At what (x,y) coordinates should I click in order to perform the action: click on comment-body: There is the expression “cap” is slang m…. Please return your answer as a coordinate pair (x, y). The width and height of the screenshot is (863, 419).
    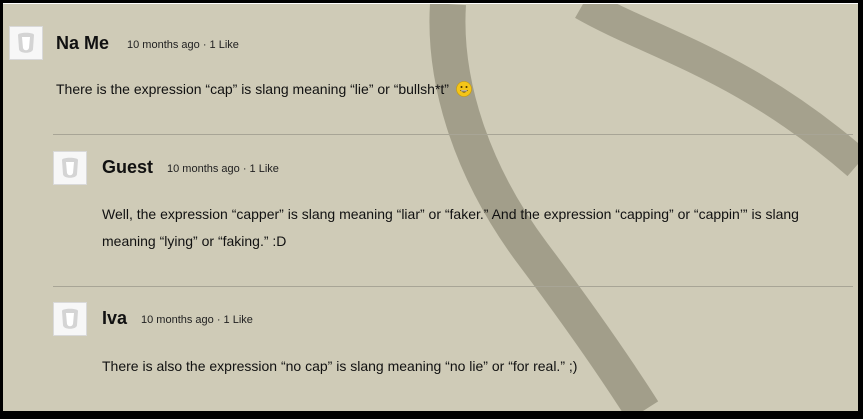
    Looking at the image, I should click on (451, 89).